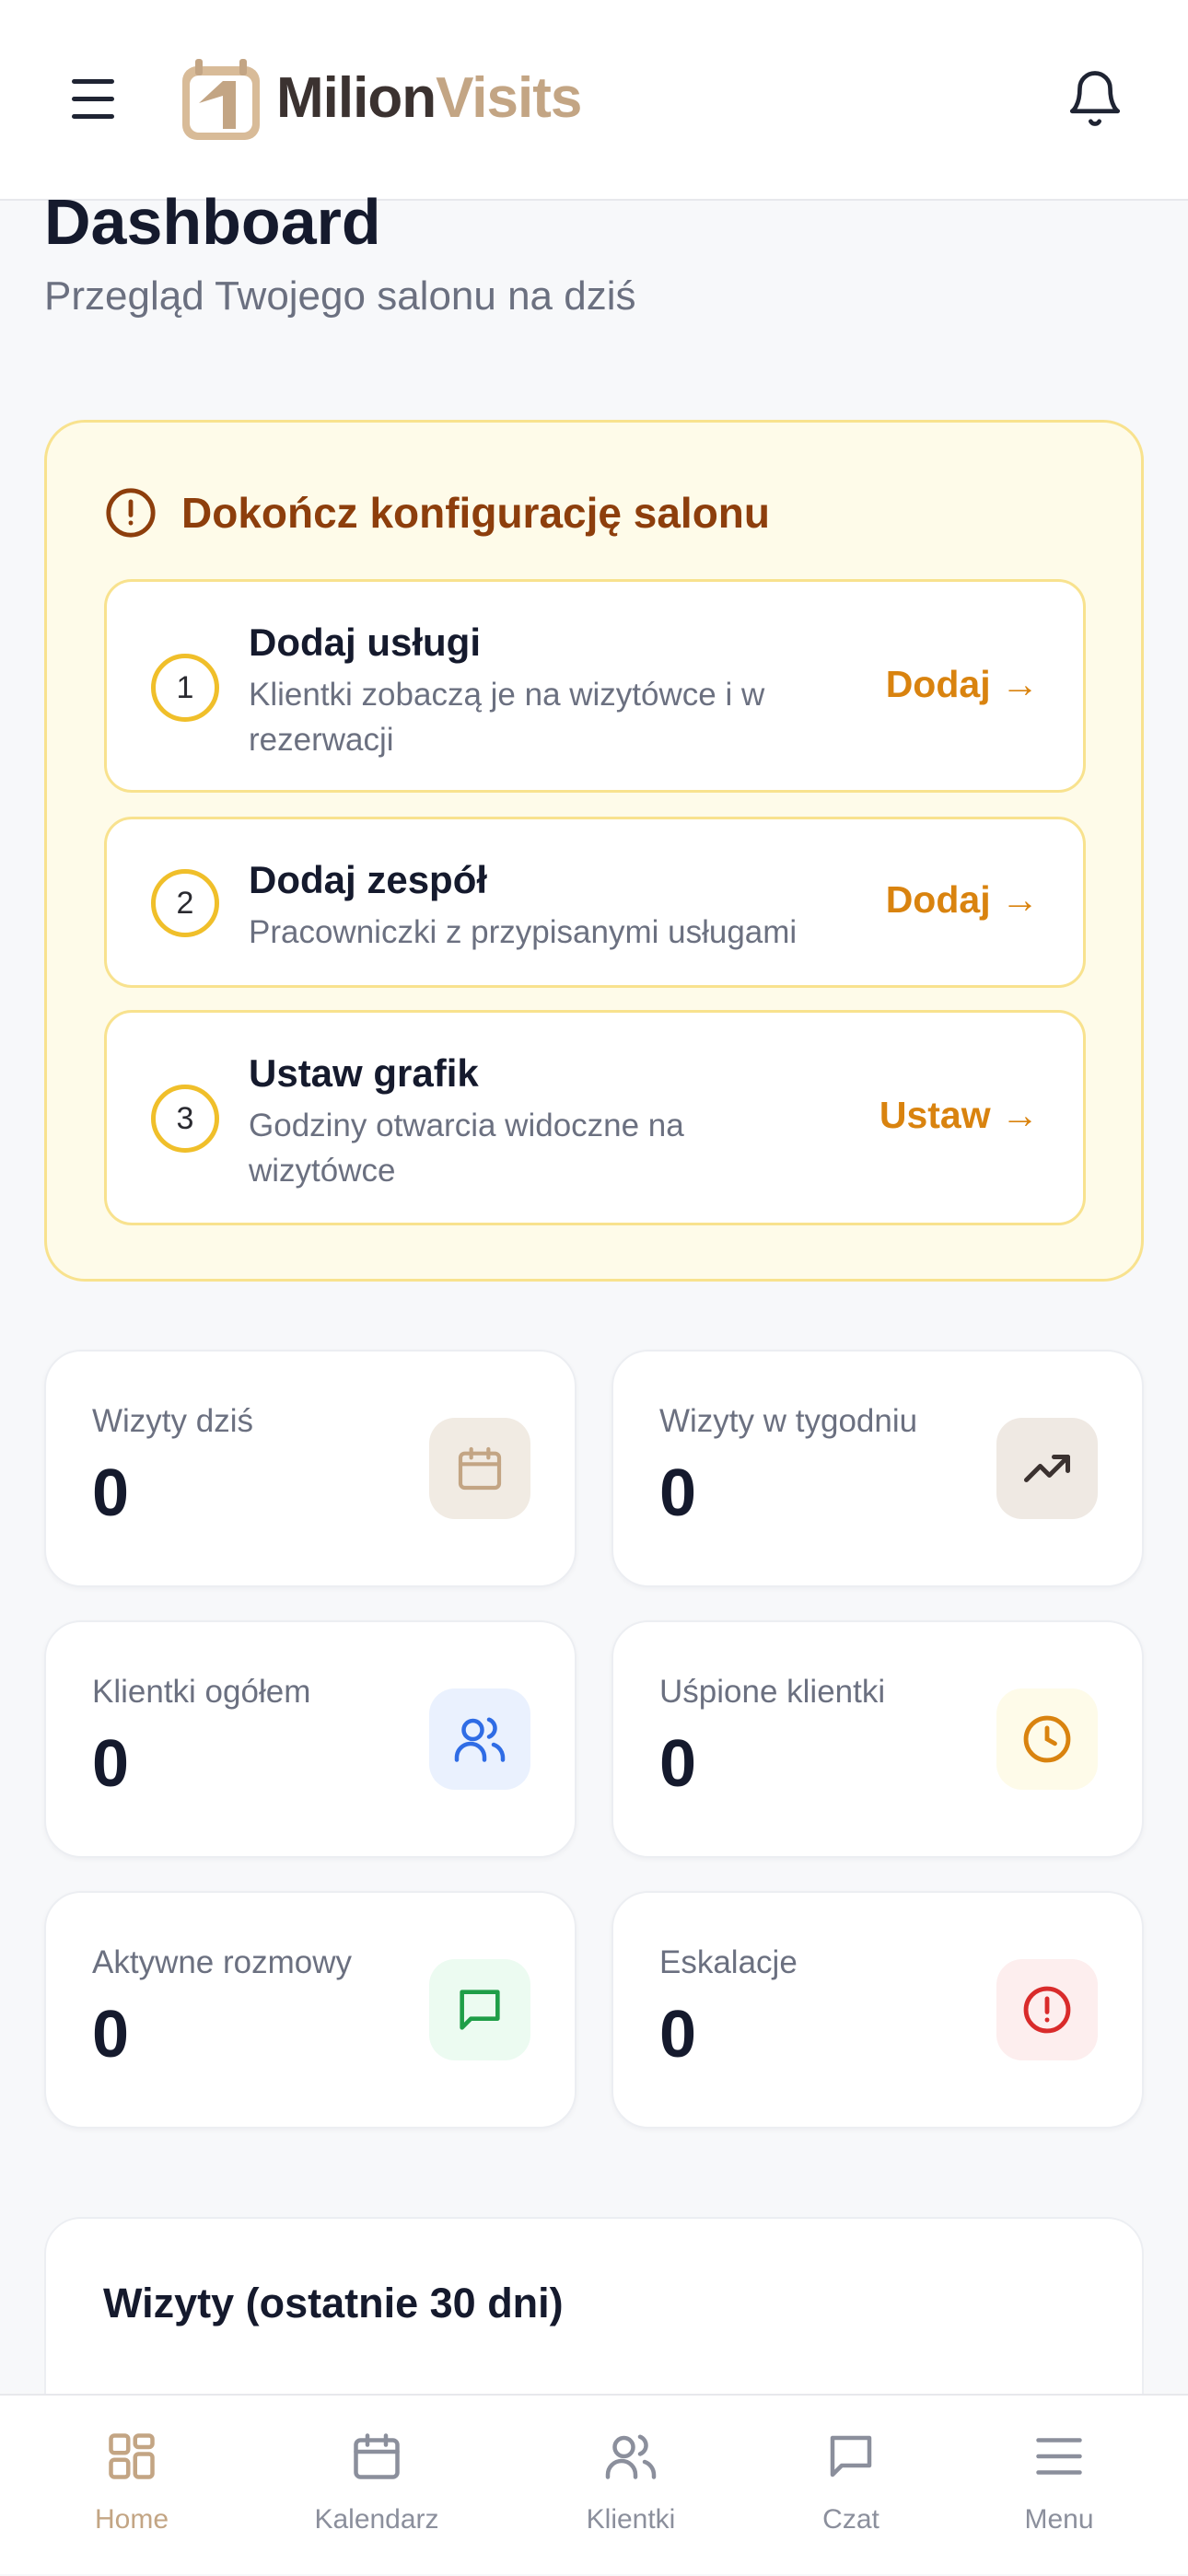 The width and height of the screenshot is (1188, 2576). I want to click on clock-icon, so click(1047, 1739).